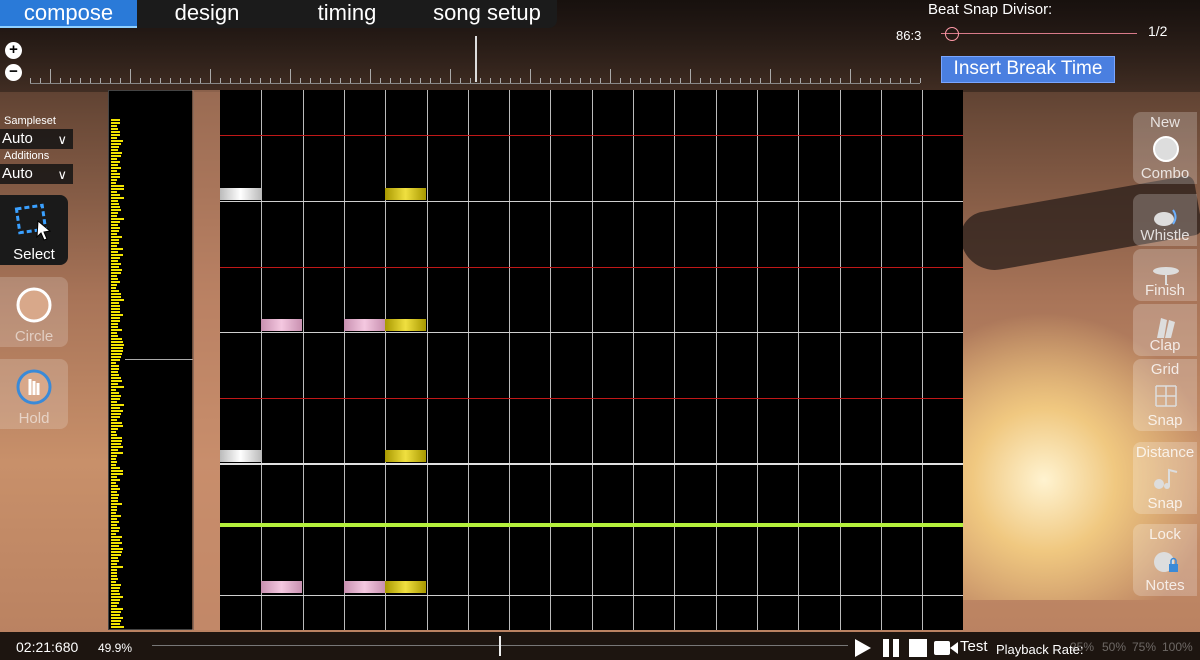 The image size is (1200, 660). Describe the element at coordinates (34, 418) in the screenshot. I see `tool-hold-label: Hold` at that location.